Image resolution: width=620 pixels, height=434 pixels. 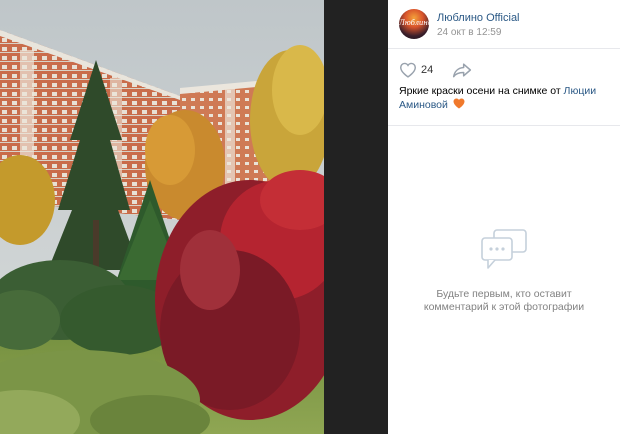 I want to click on post-date: 24 окт в 12:59, so click(x=469, y=32).